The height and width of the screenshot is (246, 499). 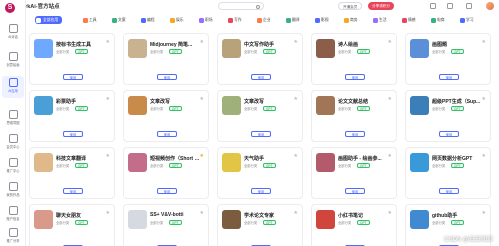 What do you see at coordinates (354, 59) in the screenshot?
I see `app-card: 诗人绘画 ★ 全部分类 GPT 使用` at bounding box center [354, 59].